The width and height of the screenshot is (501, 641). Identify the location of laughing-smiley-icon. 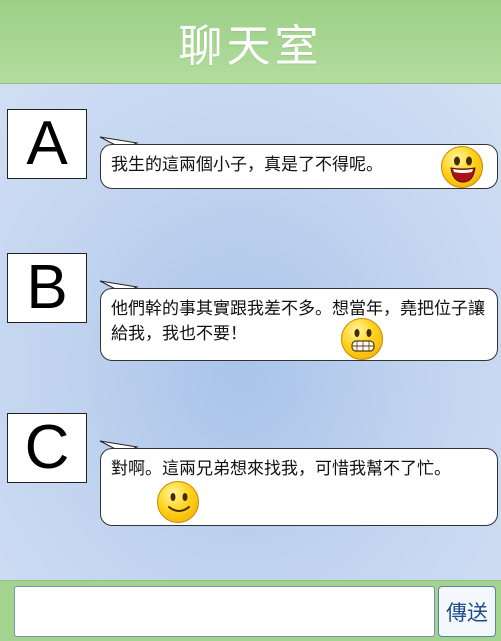
(462, 167).